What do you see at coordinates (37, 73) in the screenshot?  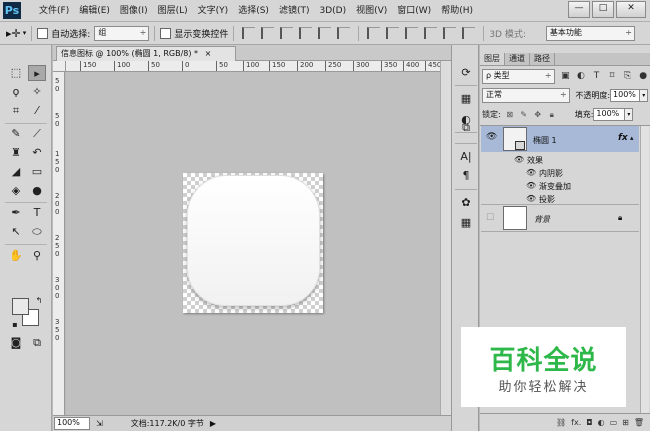 I see `path-selection-tool-icon: ▸` at bounding box center [37, 73].